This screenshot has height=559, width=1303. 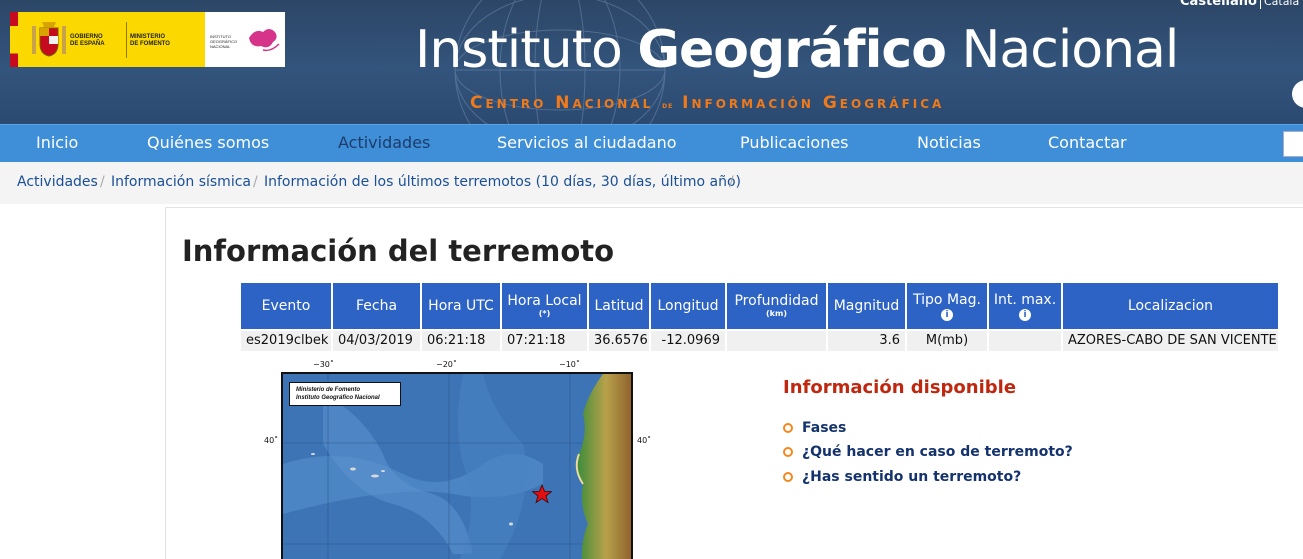 I want to click on map-label-lon-10: −10˚, so click(x=569, y=364).